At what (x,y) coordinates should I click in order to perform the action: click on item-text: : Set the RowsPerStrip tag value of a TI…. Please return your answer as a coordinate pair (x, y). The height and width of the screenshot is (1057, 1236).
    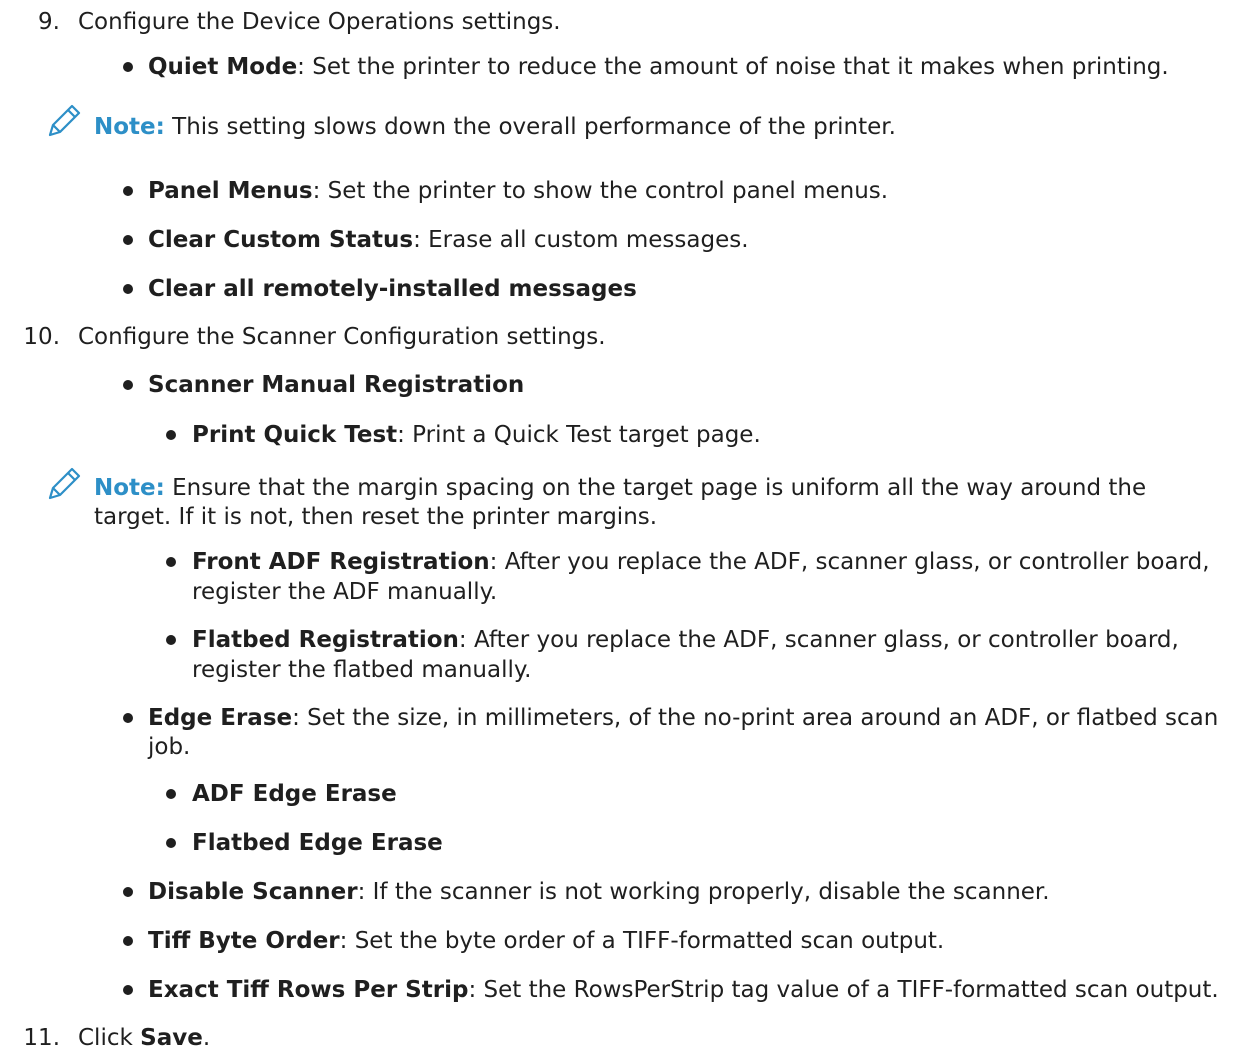
    Looking at the image, I should click on (843, 990).